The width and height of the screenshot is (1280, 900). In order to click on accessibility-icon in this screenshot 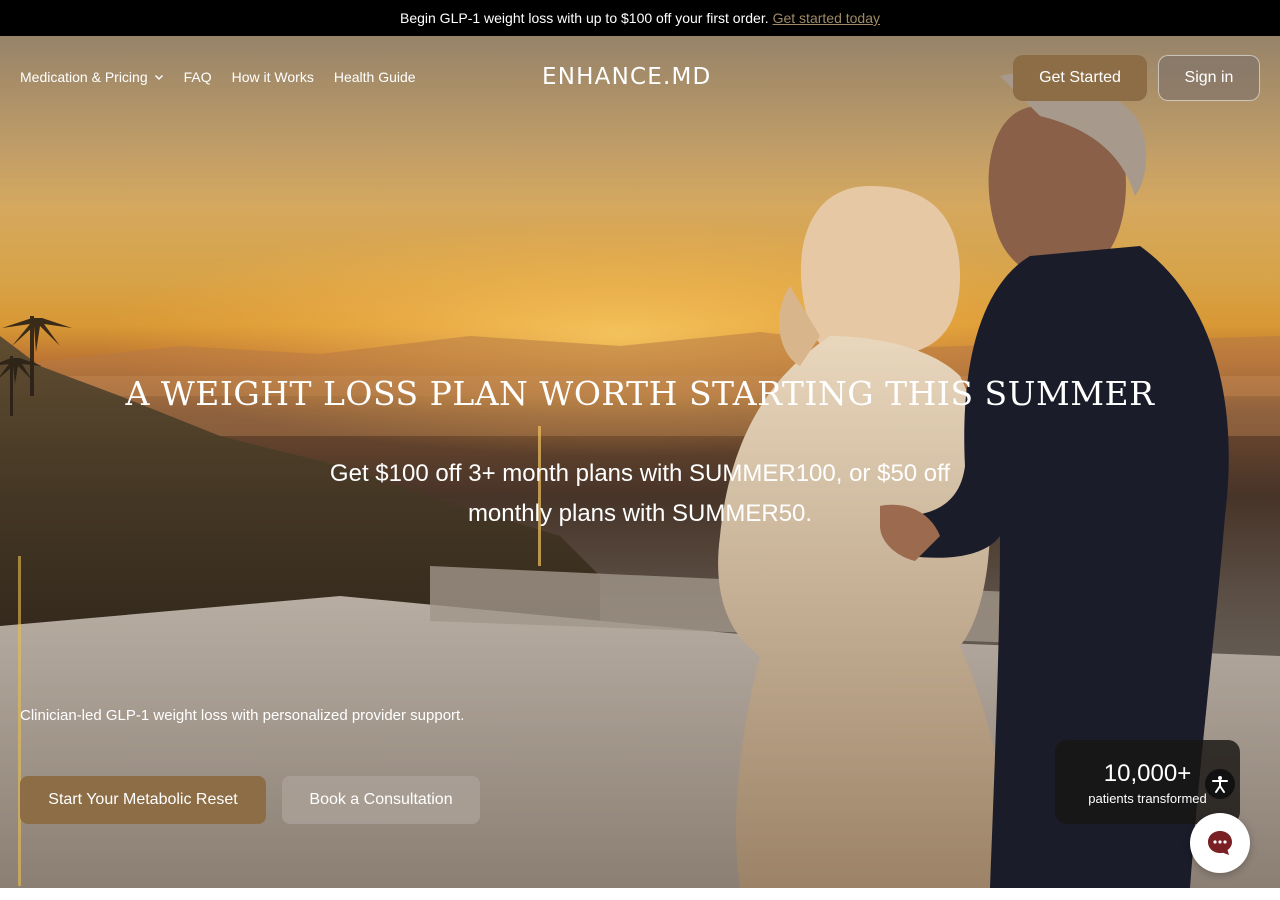, I will do `click(1220, 784)`.